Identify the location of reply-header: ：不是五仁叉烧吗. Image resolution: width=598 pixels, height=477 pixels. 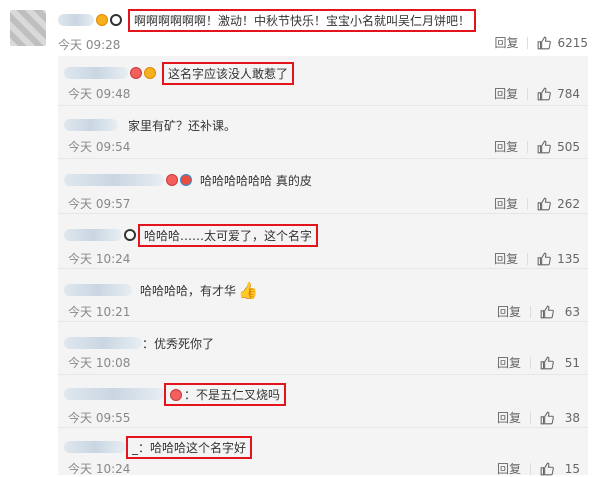
(175, 394).